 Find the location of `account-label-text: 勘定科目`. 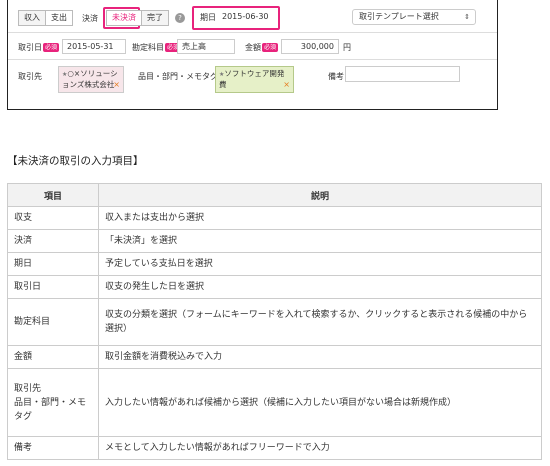

account-label-text: 勘定科目 is located at coordinates (148, 47).